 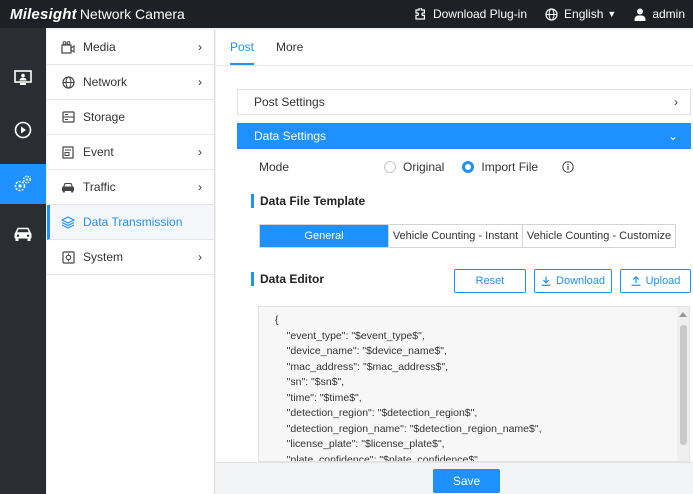 What do you see at coordinates (362, 366) in the screenshot?
I see `code-line: "mac_address": "$mac_address$",` at bounding box center [362, 366].